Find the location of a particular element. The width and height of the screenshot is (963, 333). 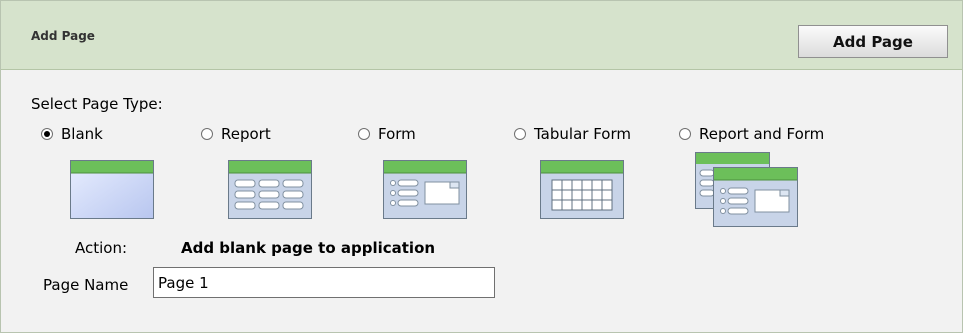

option-tabular-form: Tabular Form is located at coordinates (572, 134).